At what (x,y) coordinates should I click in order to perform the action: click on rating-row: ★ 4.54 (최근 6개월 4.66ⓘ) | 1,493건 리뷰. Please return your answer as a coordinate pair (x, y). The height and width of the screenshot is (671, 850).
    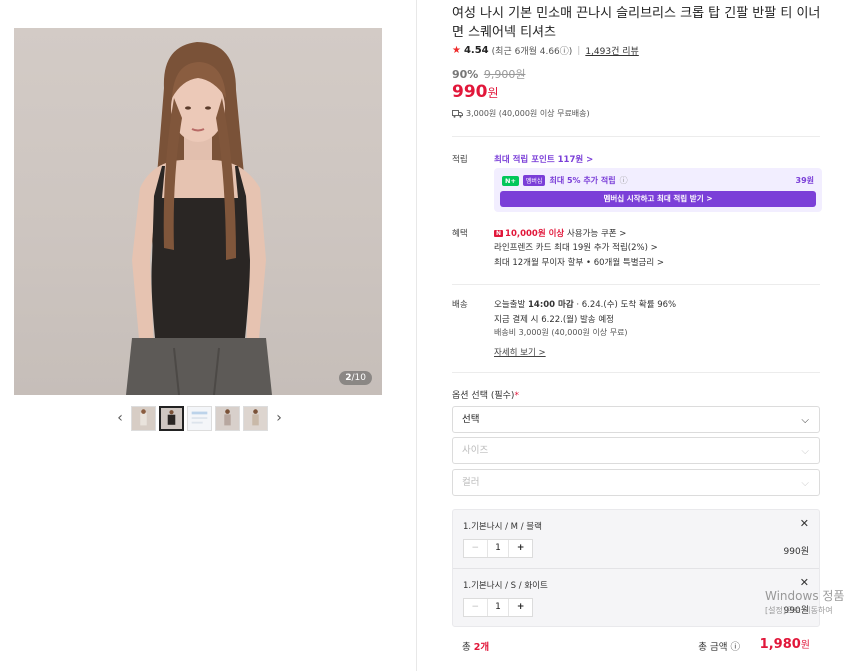
    Looking at the image, I should click on (545, 50).